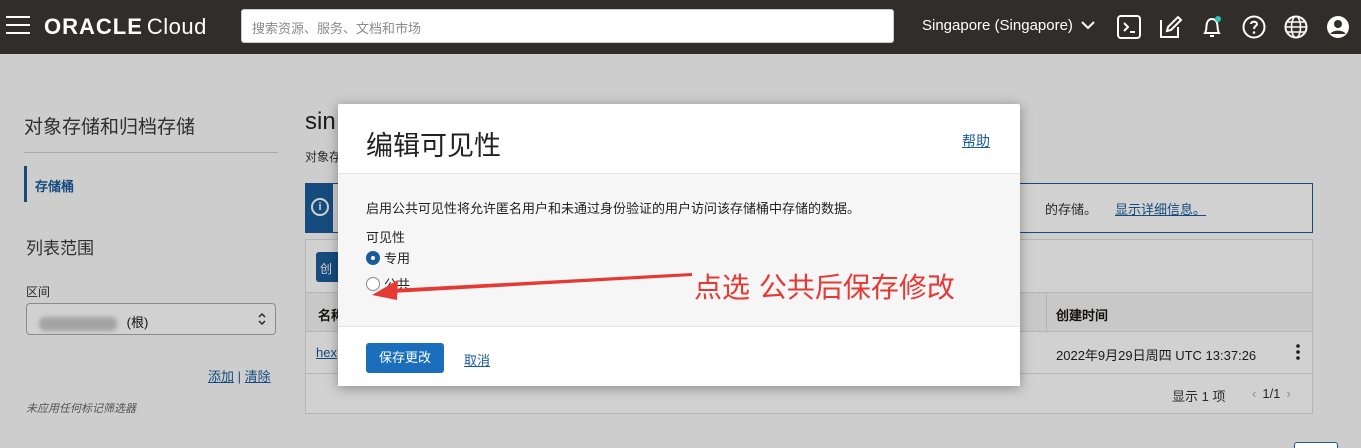  I want to click on visibility-label: 可见性, so click(386, 237).